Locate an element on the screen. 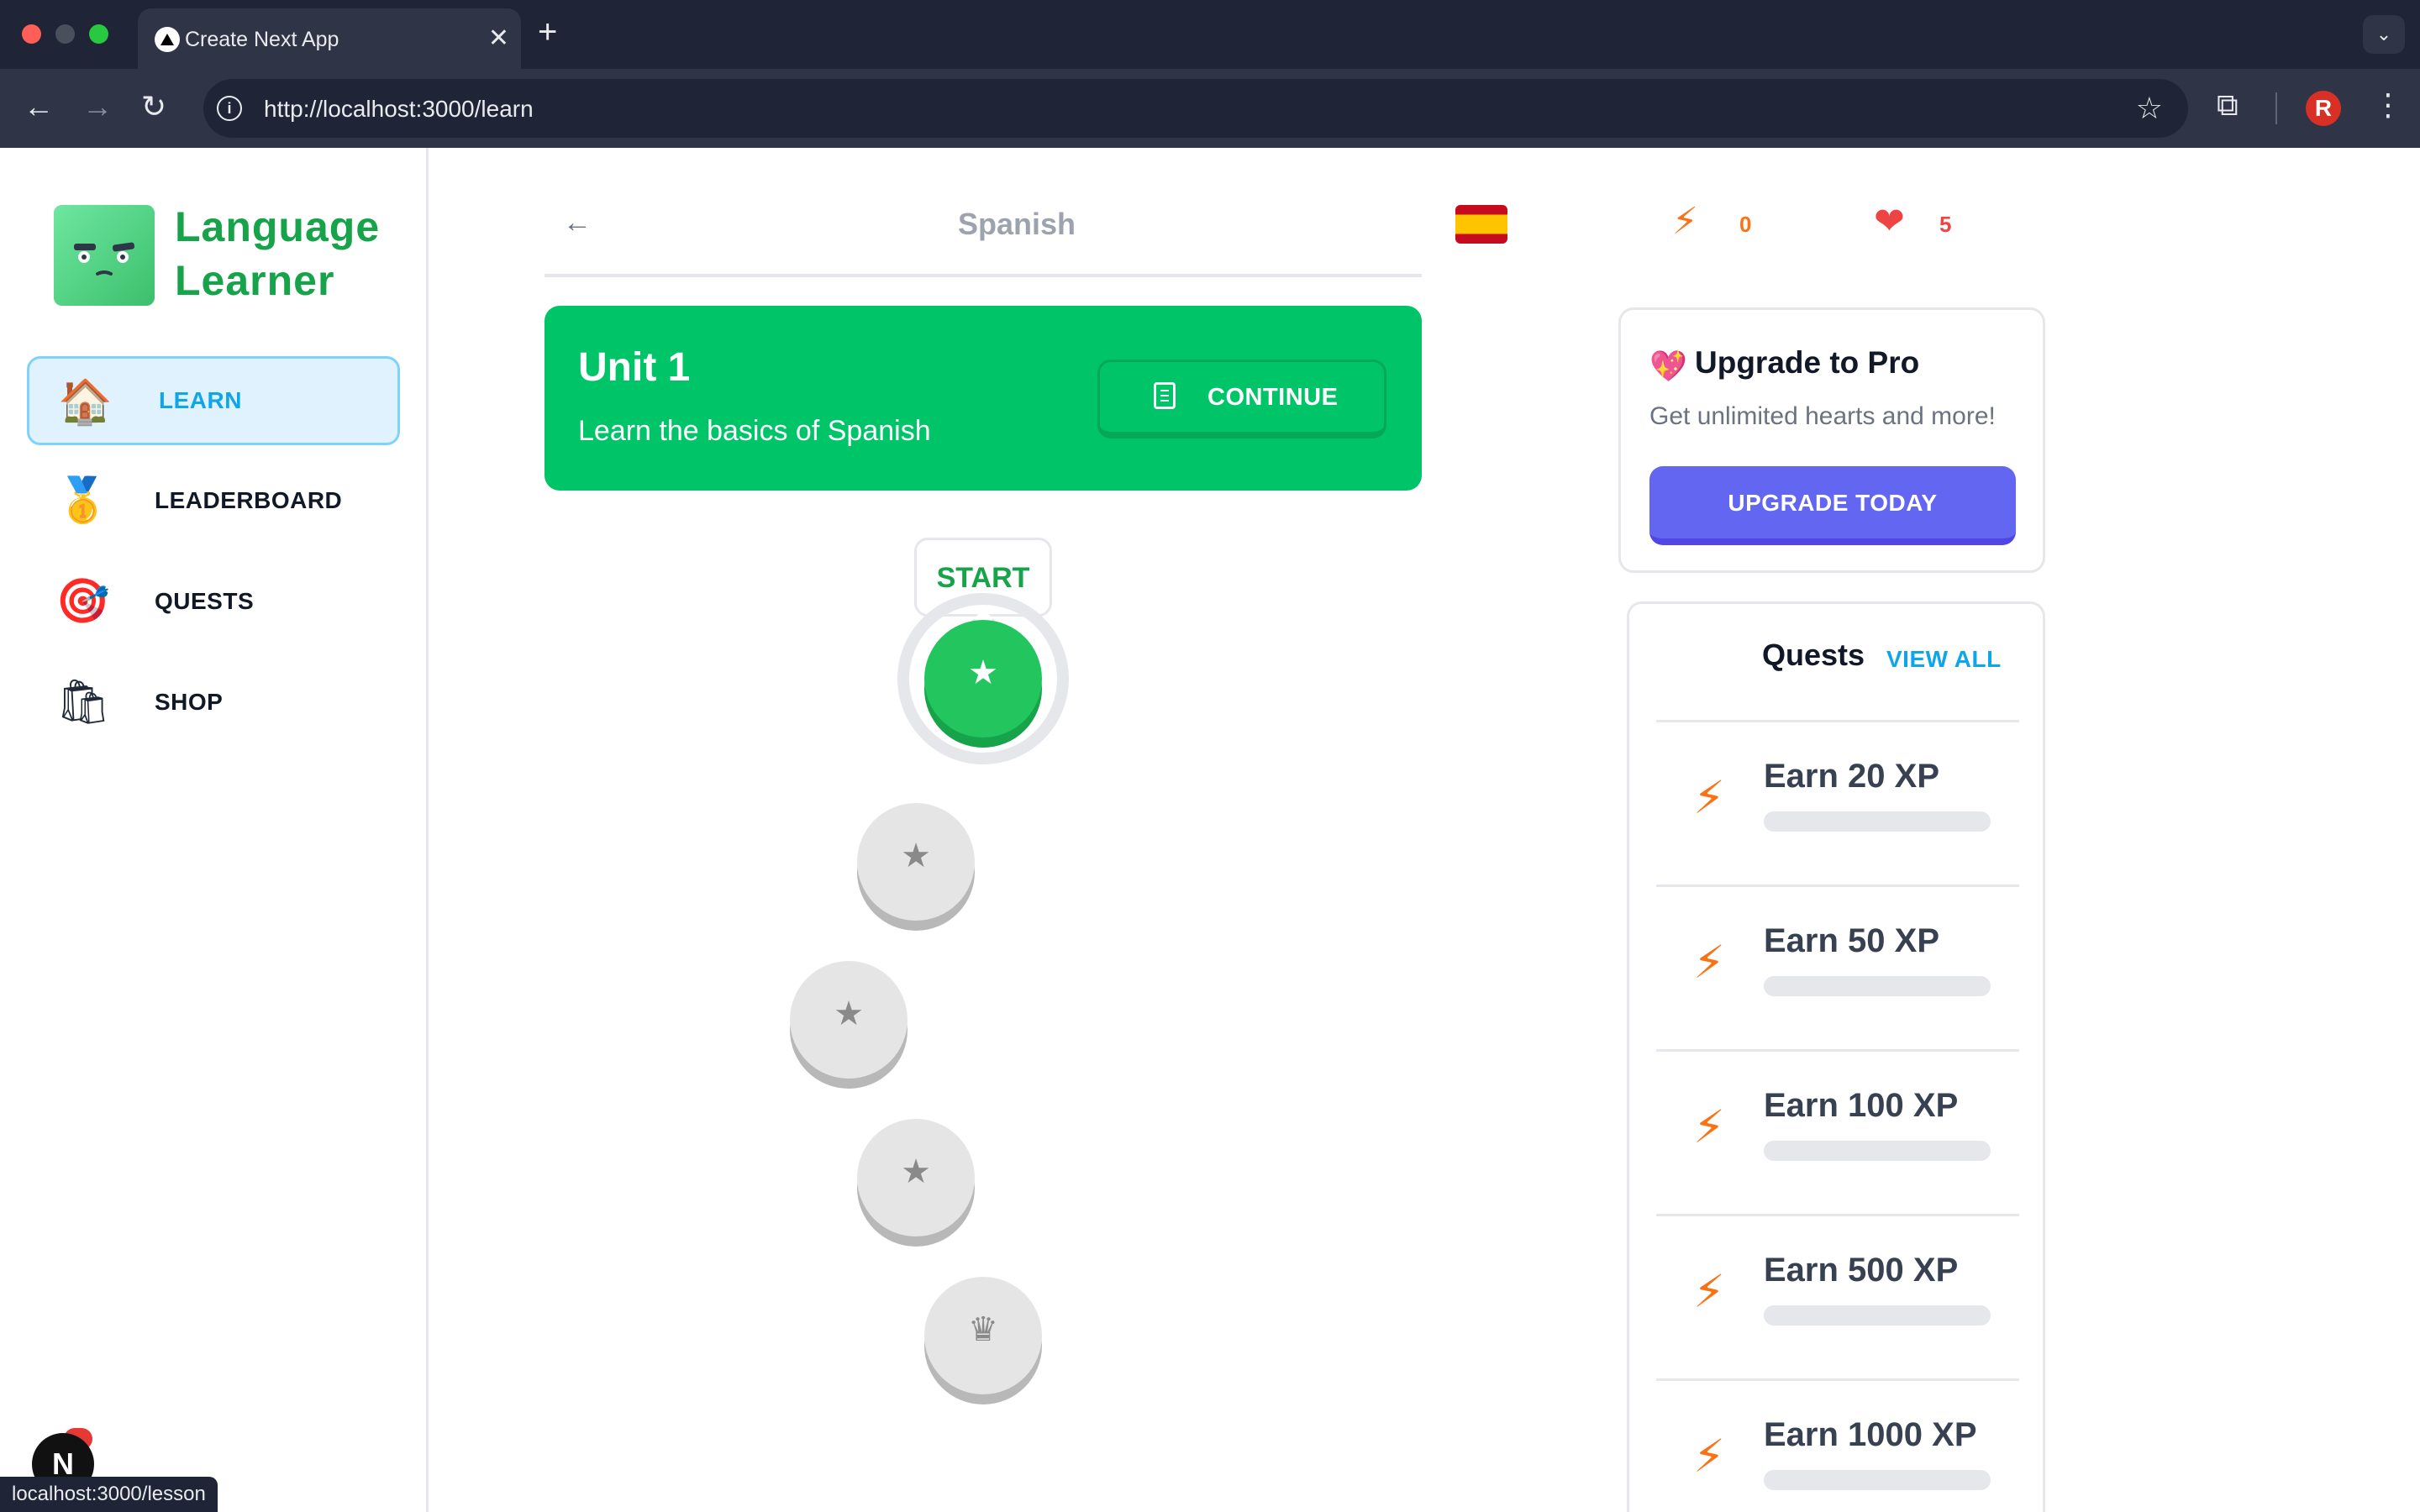 The height and width of the screenshot is (1512, 2420). tab-search-icon: ⌄ is located at coordinates (2384, 34).